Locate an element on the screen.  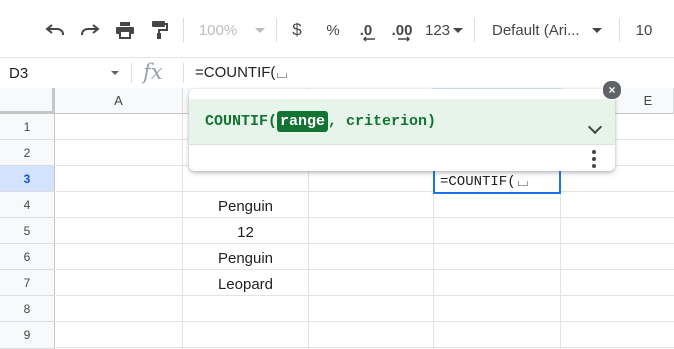
currency-button: $ is located at coordinates (297, 30).